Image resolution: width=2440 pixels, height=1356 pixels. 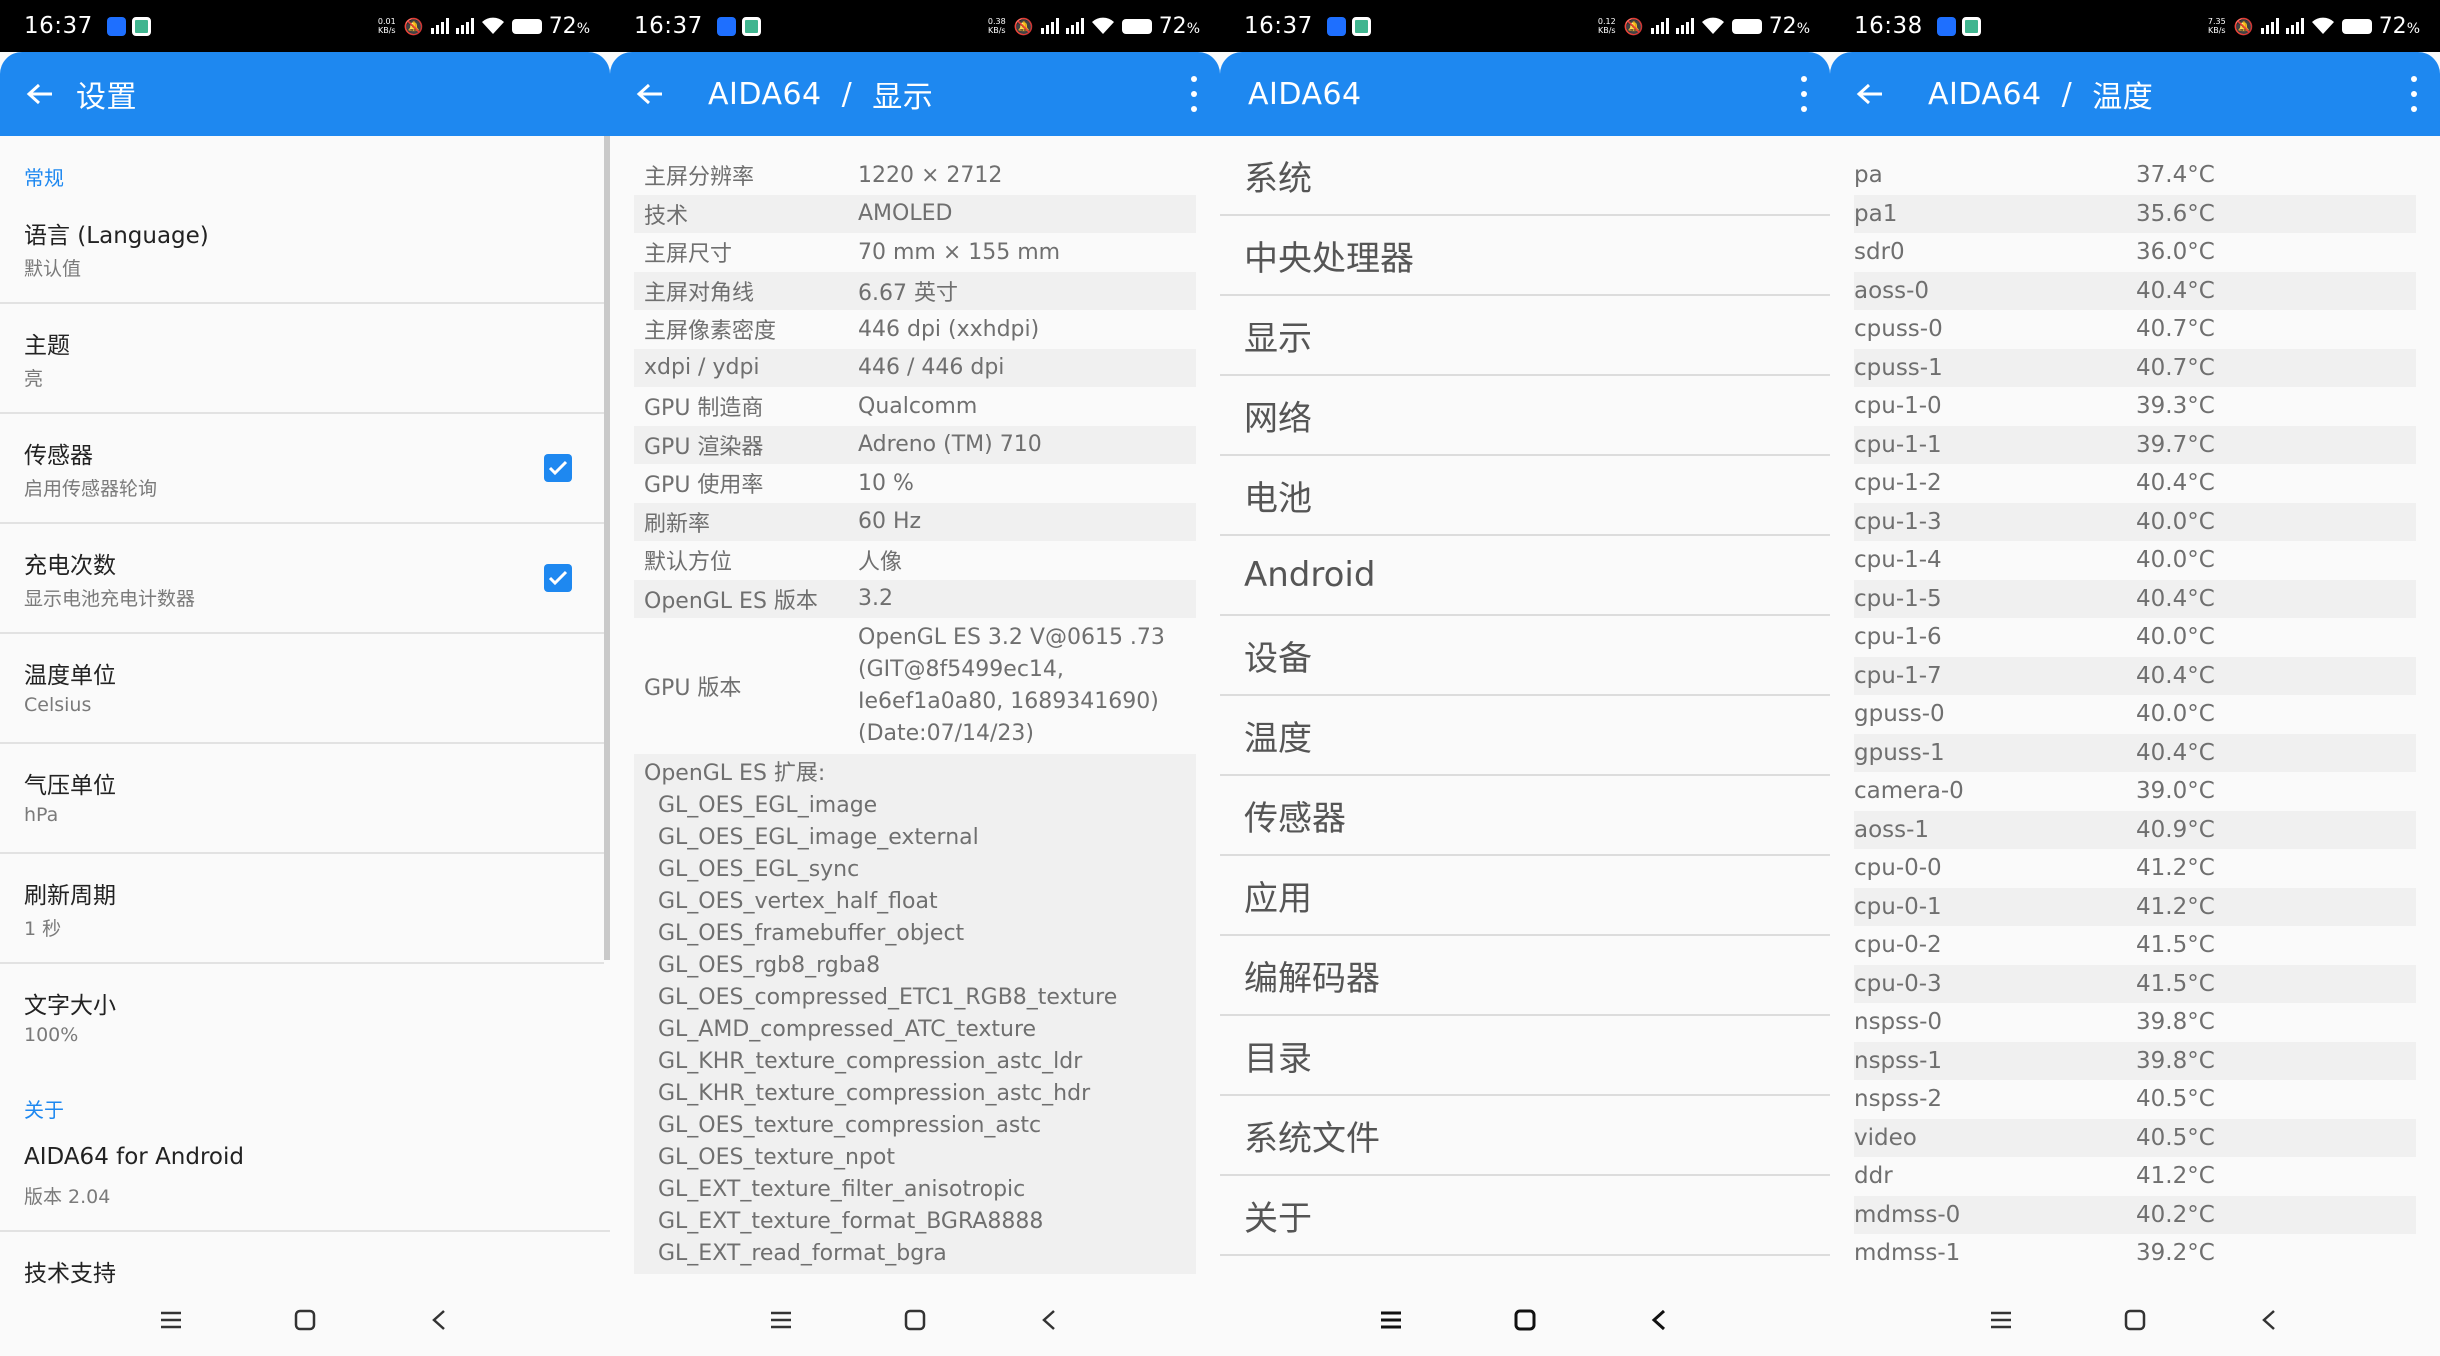 I want to click on setting-temp-unit: 温度单位 Celsius, so click(x=302, y=689).